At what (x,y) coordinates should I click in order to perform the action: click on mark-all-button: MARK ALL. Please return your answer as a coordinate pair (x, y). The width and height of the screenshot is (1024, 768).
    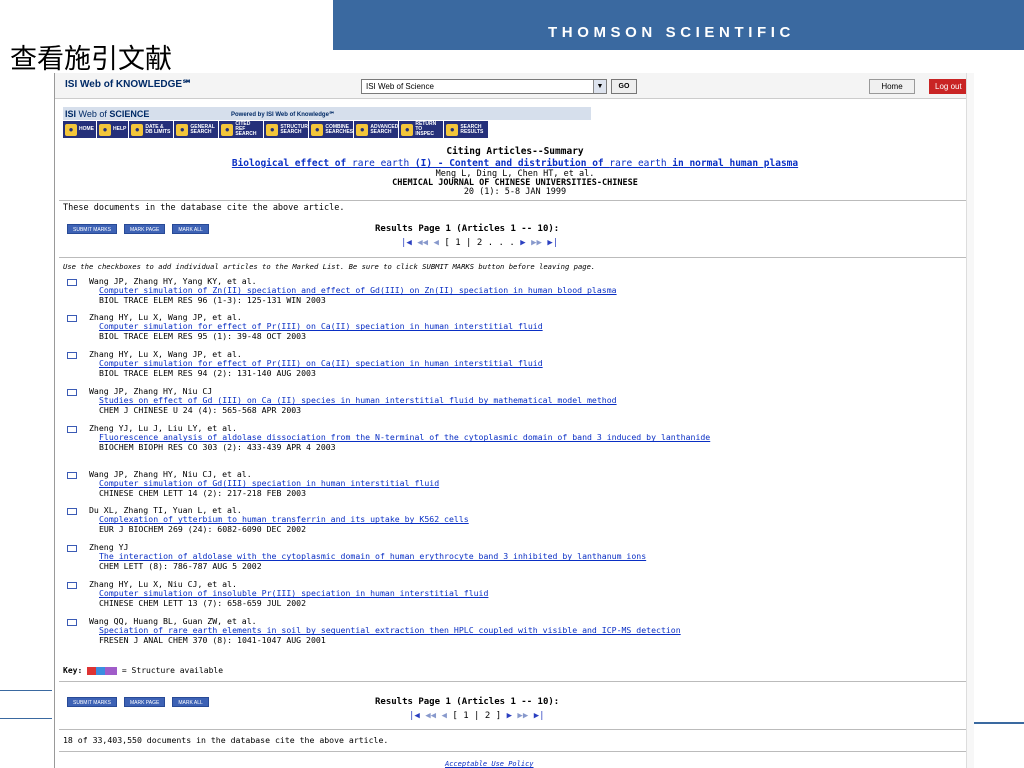
    Looking at the image, I should click on (190, 229).